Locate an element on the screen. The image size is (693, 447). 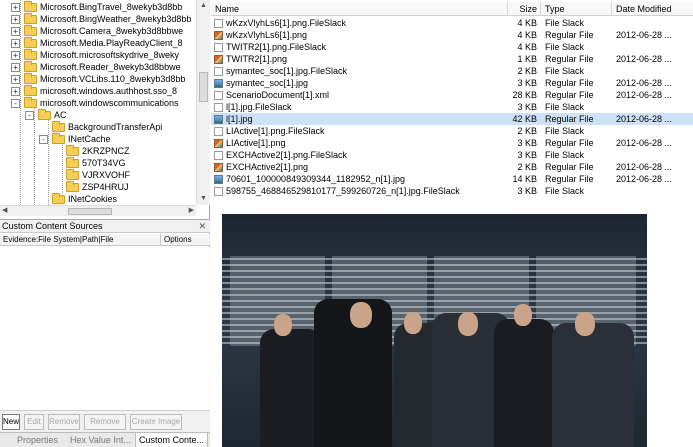
tree-horizontal-scrollbar: ◀ ▶ is located at coordinates (98, 210).